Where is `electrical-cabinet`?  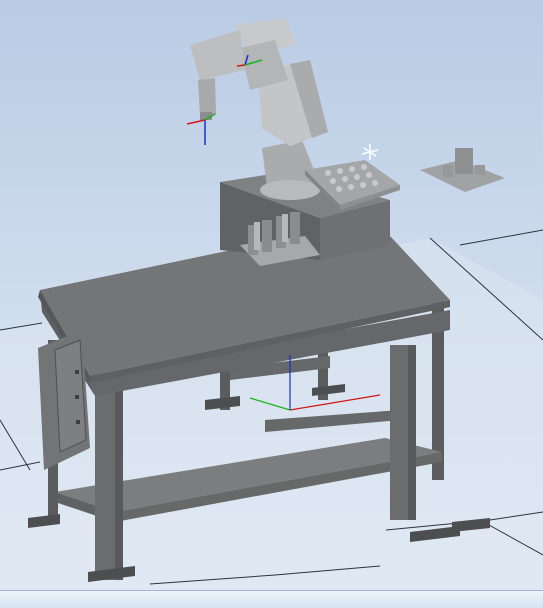
electrical-cabinet is located at coordinates (64, 400).